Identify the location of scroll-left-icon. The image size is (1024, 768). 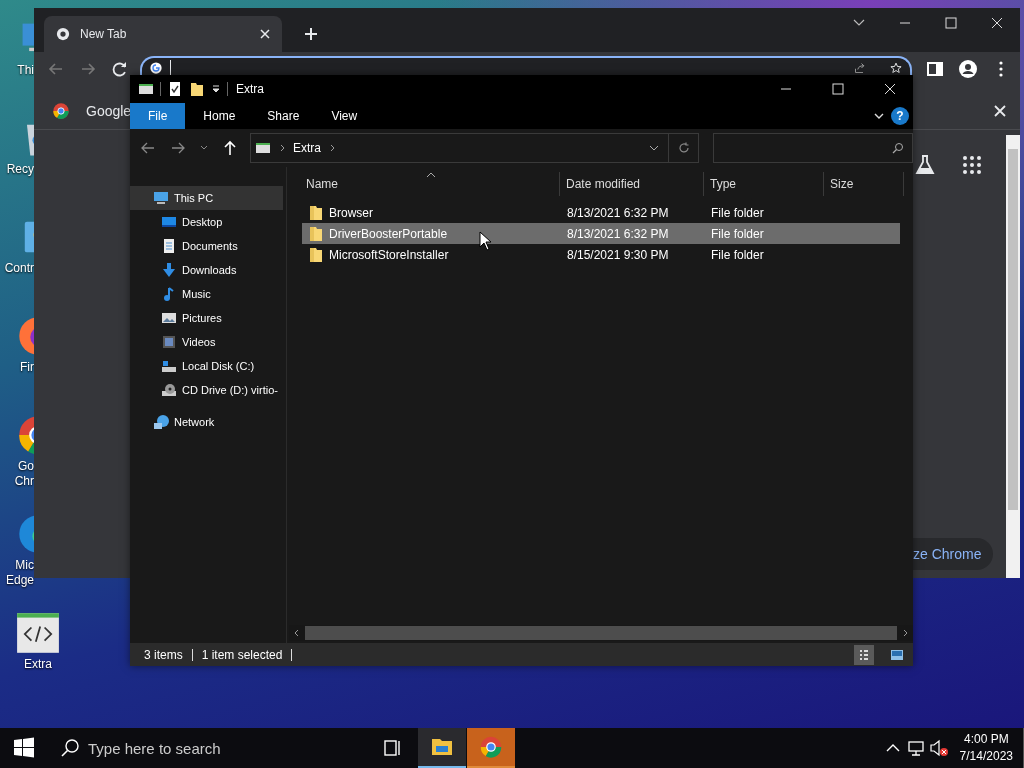
(297, 633).